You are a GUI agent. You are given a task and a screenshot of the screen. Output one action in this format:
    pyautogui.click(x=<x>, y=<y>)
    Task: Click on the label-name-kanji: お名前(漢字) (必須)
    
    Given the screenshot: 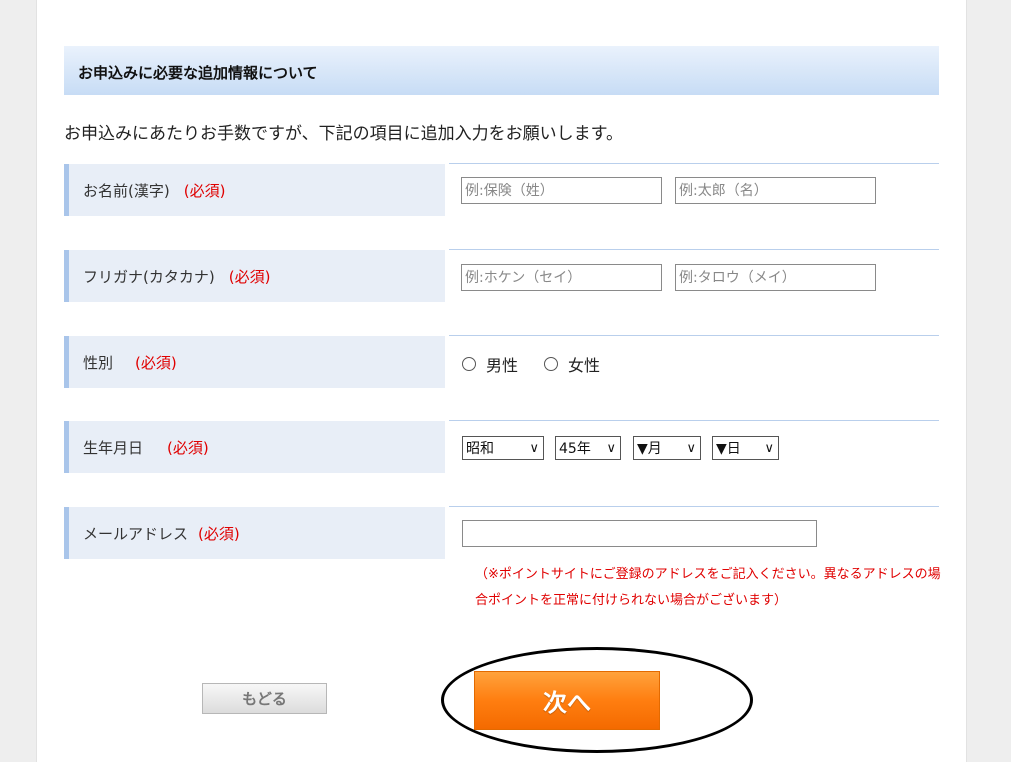 What is the action you would take?
    pyautogui.click(x=254, y=190)
    